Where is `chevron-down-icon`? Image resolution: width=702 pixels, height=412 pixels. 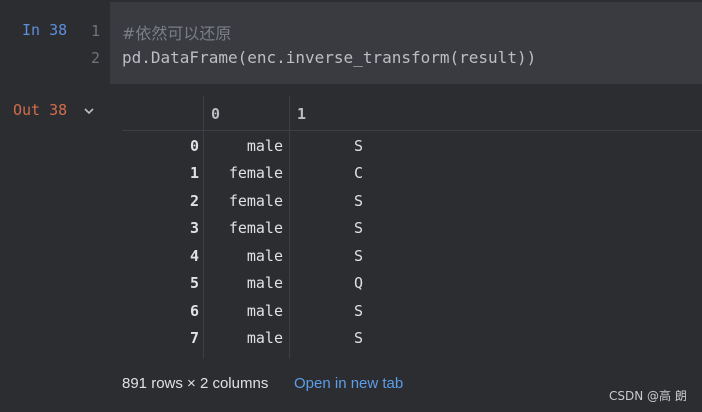 chevron-down-icon is located at coordinates (89, 111).